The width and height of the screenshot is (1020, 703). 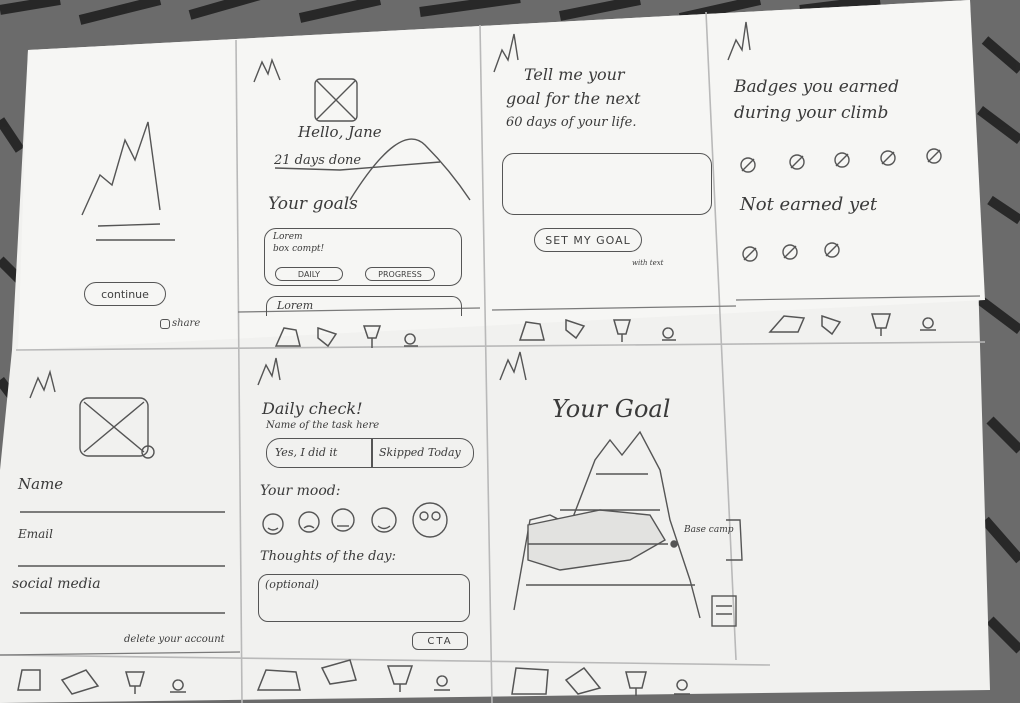 I want to click on task-name-text: Name of the task here, so click(x=323, y=425).